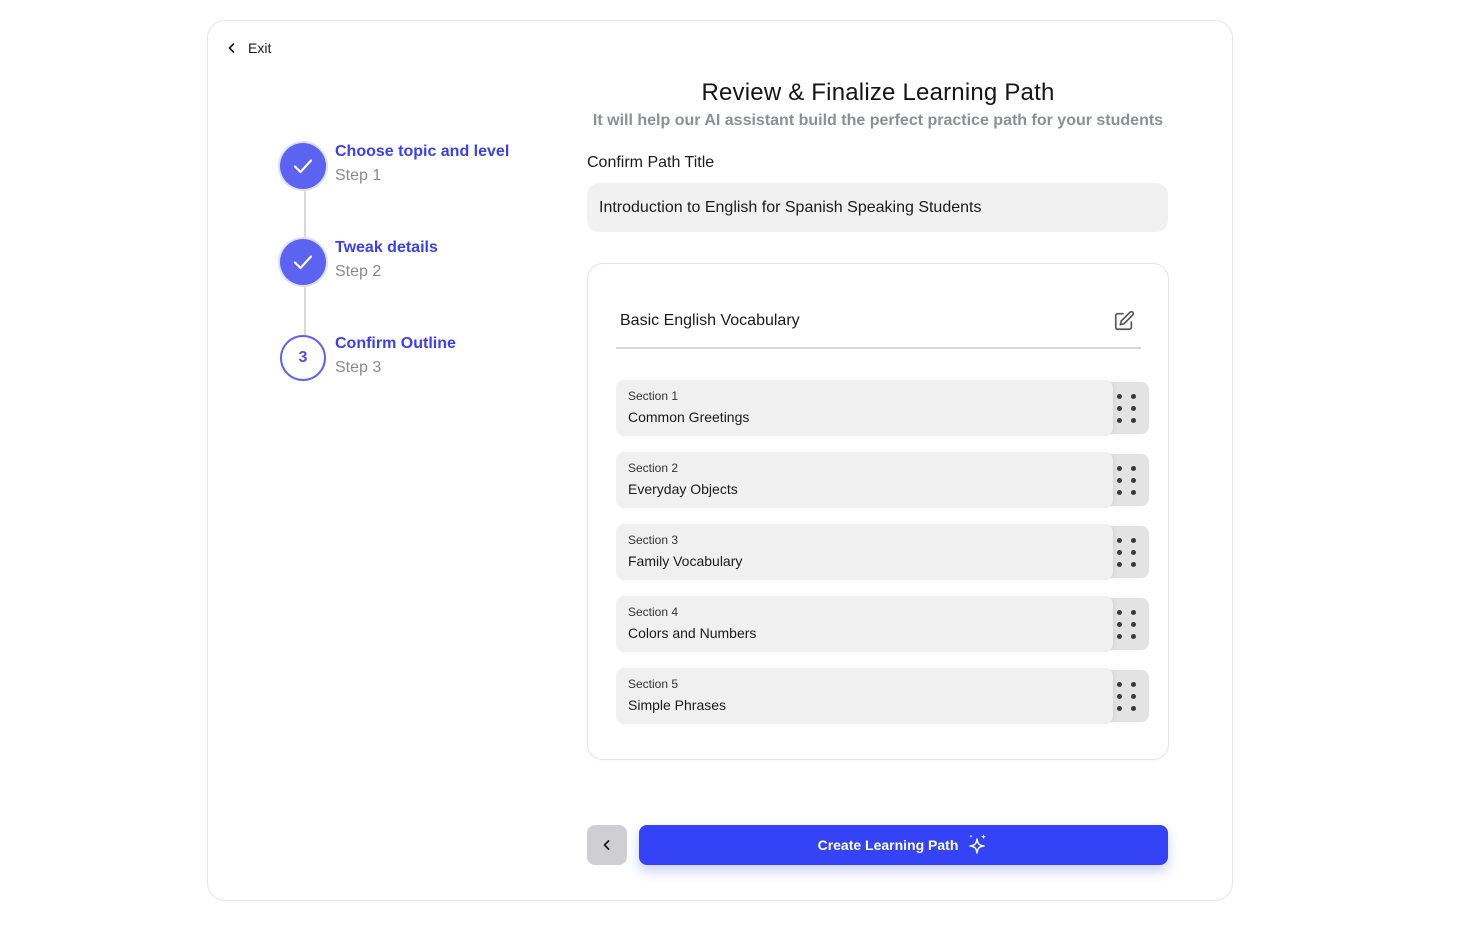  What do you see at coordinates (677, 705) in the screenshot?
I see `section-name: Simple Phrases` at bounding box center [677, 705].